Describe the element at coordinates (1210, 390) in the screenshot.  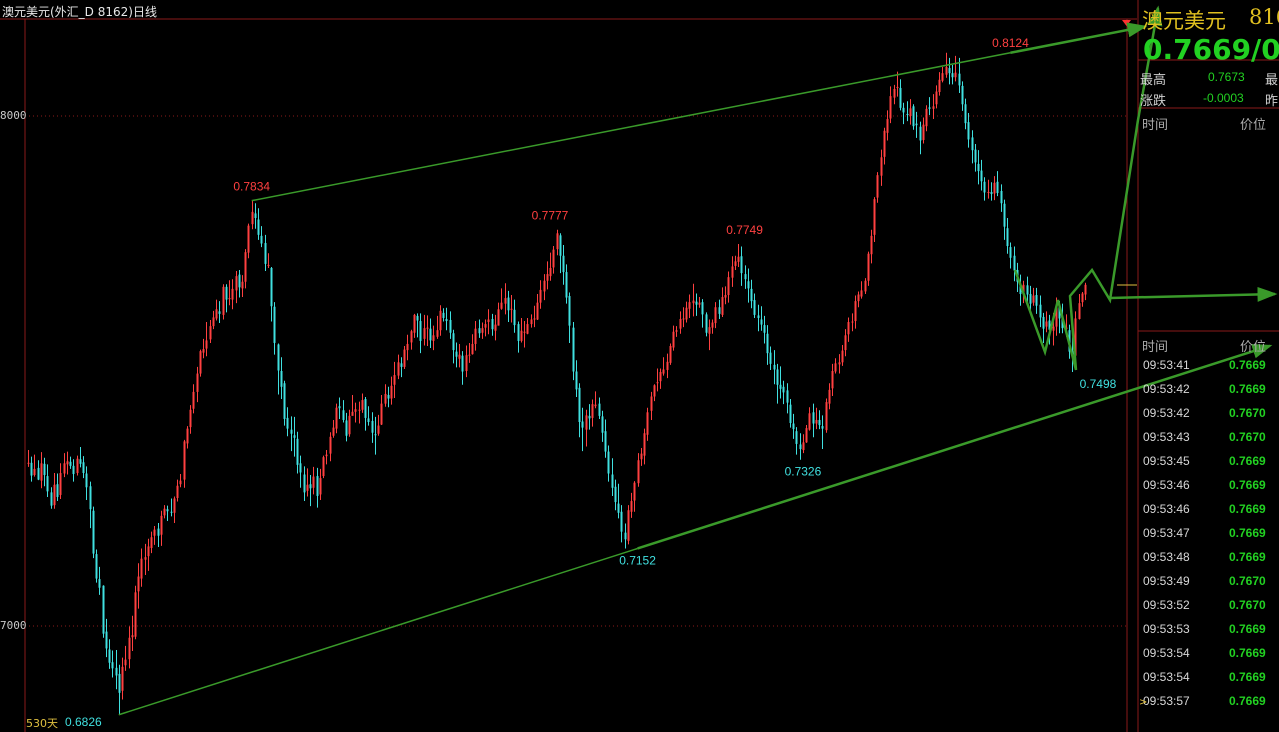
I see `tick-row: 09:53:42 0.7669` at that location.